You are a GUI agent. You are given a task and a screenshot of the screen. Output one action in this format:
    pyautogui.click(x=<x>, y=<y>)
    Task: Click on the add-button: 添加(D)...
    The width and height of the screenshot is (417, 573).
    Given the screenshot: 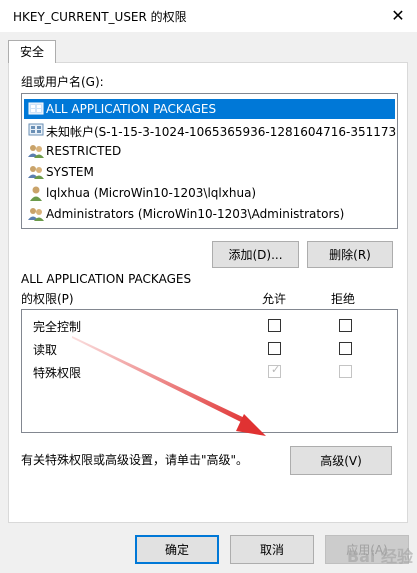 What is the action you would take?
    pyautogui.click(x=255, y=254)
    